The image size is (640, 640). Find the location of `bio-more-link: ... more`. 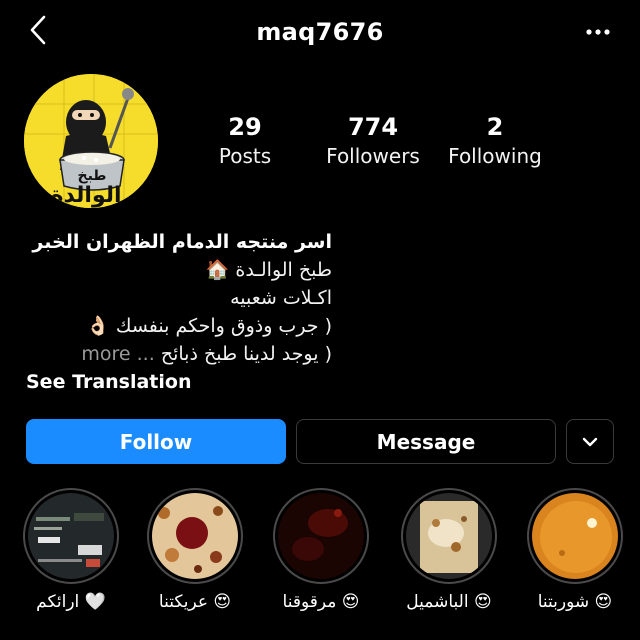

bio-more-link: ... more is located at coordinates (117, 354).